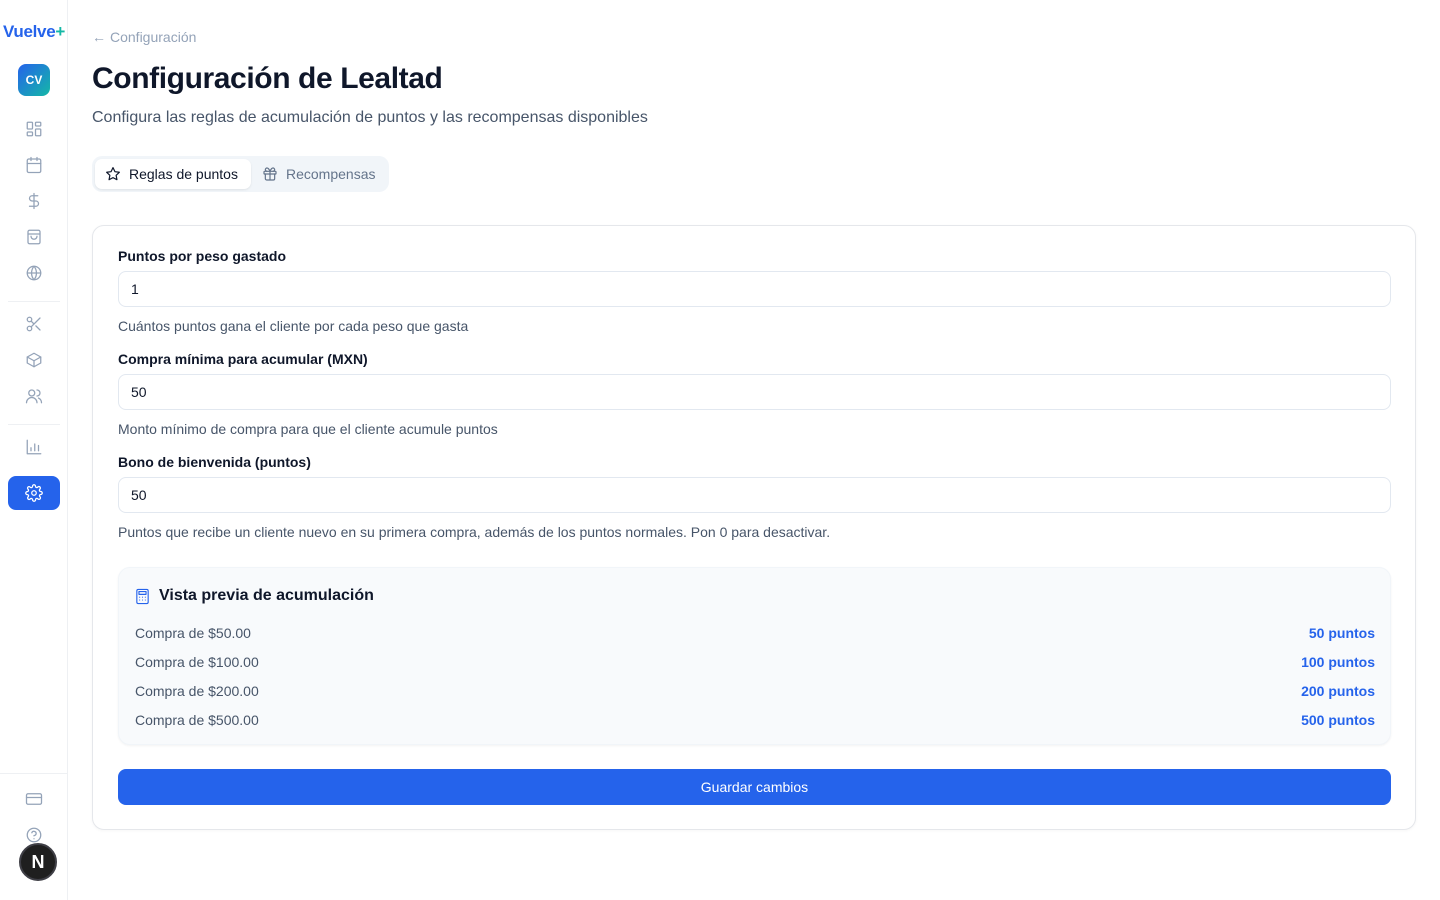 The height and width of the screenshot is (900, 1440). What do you see at coordinates (754, 392) in the screenshot?
I see `min-purchase-input` at bounding box center [754, 392].